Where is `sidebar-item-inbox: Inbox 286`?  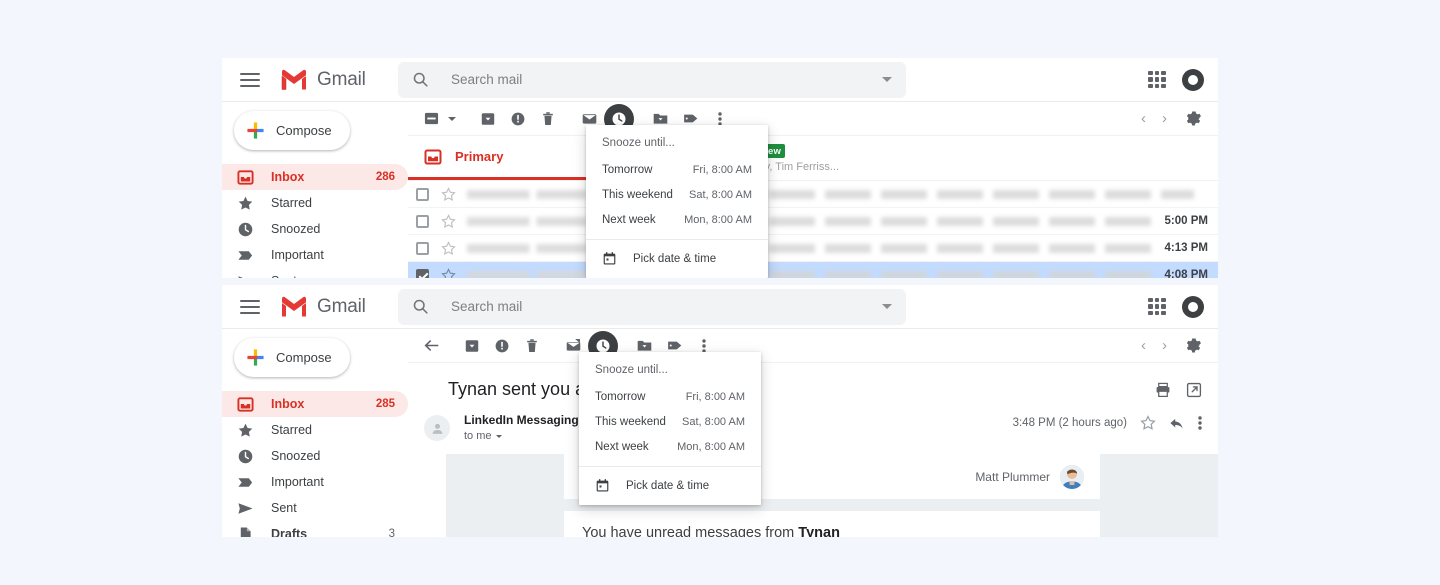 sidebar-item-inbox: Inbox 286 is located at coordinates (315, 177).